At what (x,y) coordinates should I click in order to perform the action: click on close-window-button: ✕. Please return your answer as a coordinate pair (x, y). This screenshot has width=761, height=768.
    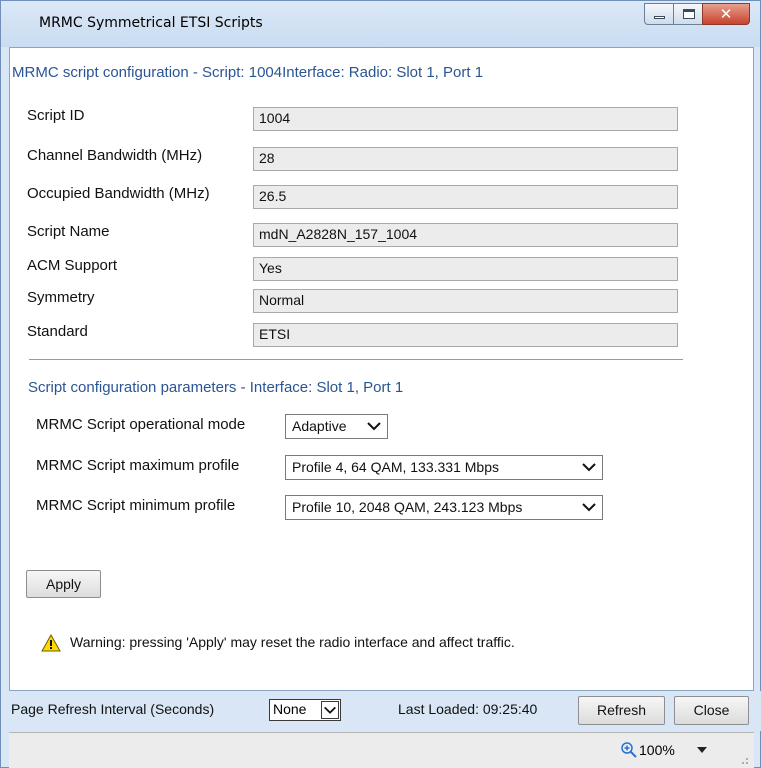
    Looking at the image, I should click on (726, 14).